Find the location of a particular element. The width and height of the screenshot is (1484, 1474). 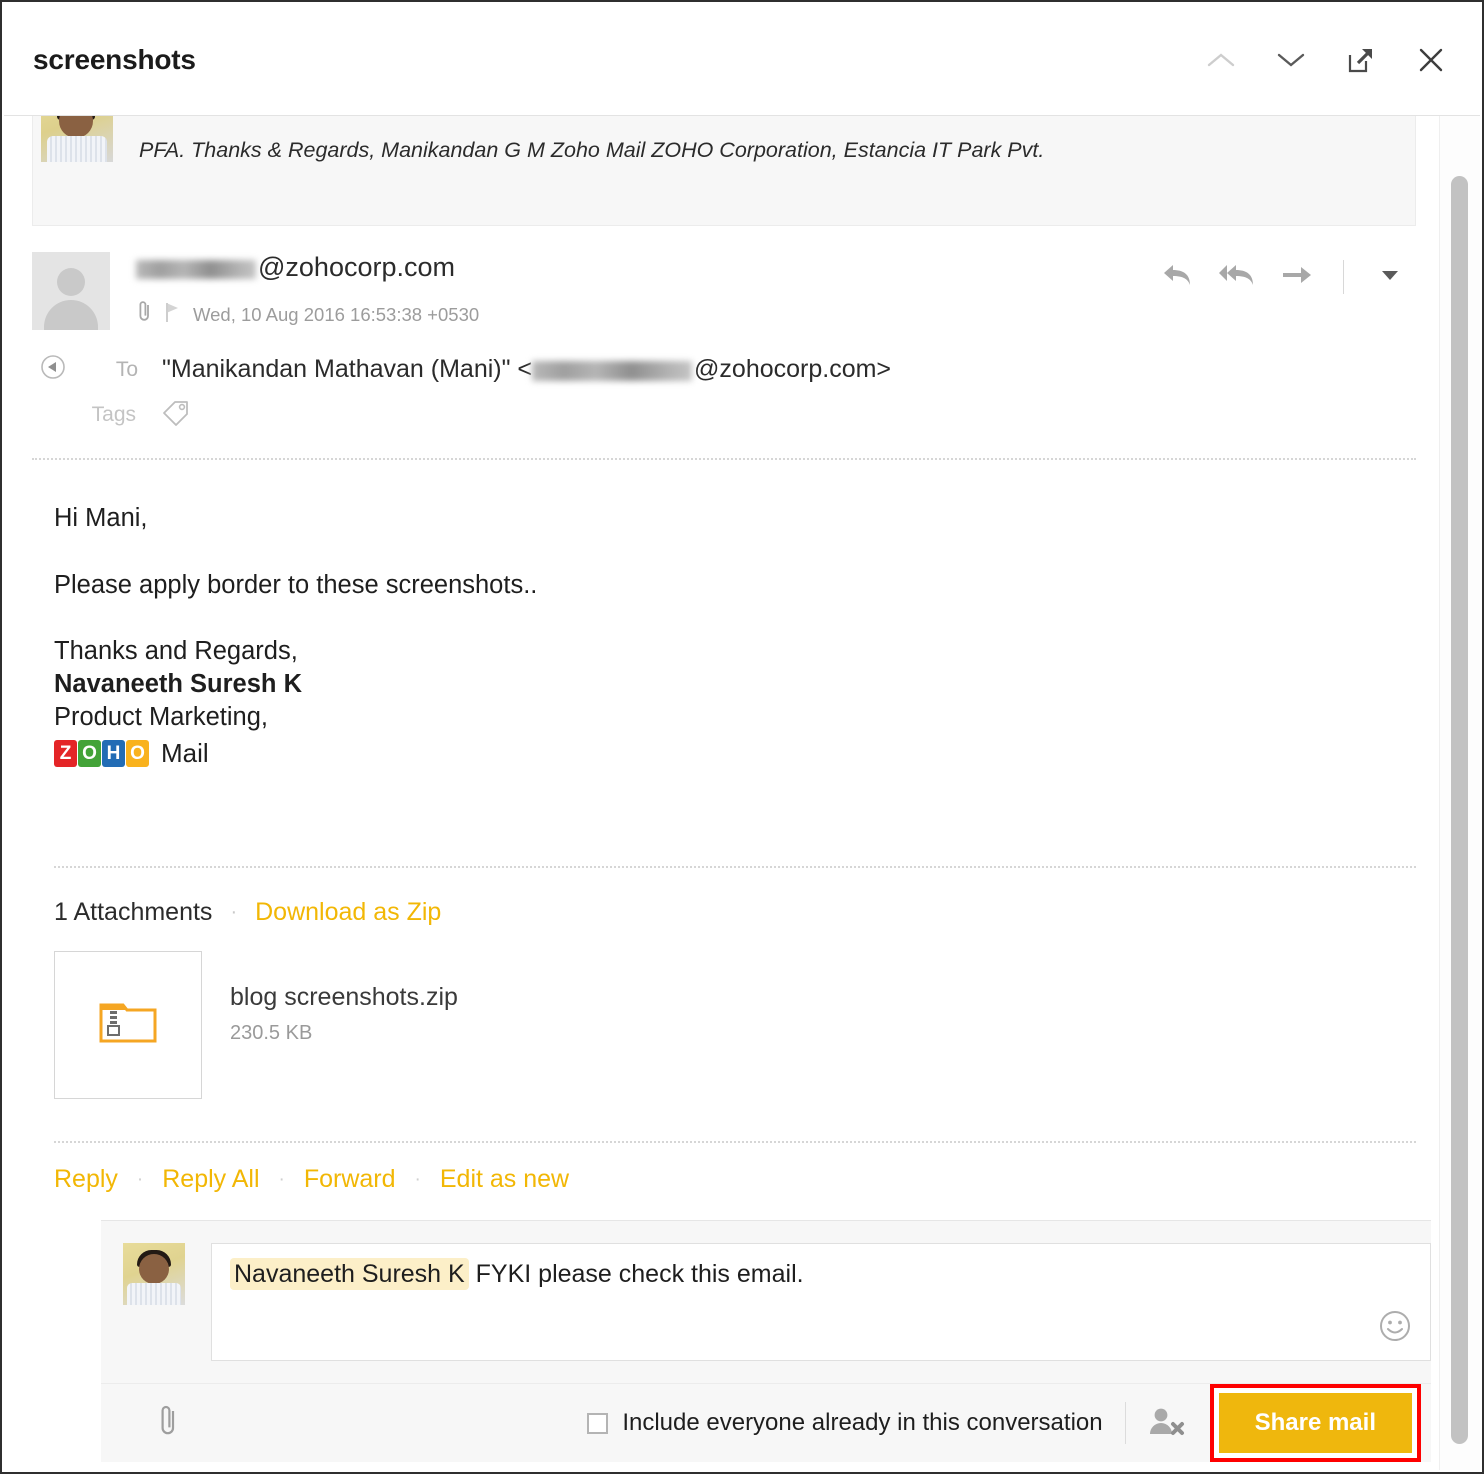

scrollbar-thumb is located at coordinates (1459, 810).